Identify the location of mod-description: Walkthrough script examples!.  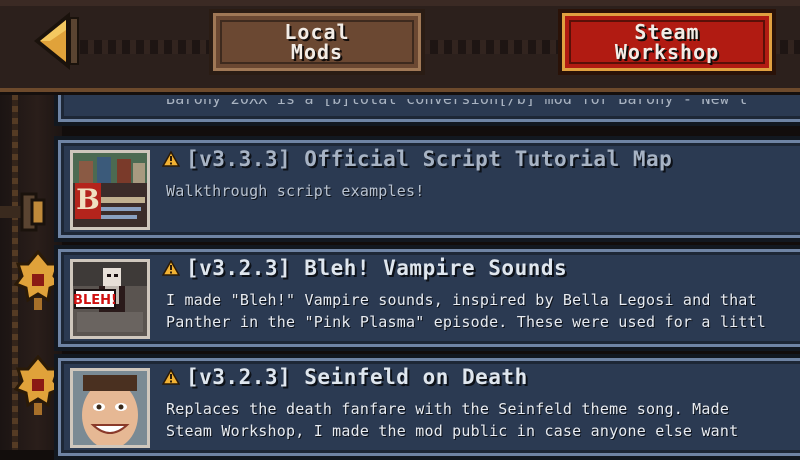
(295, 191).